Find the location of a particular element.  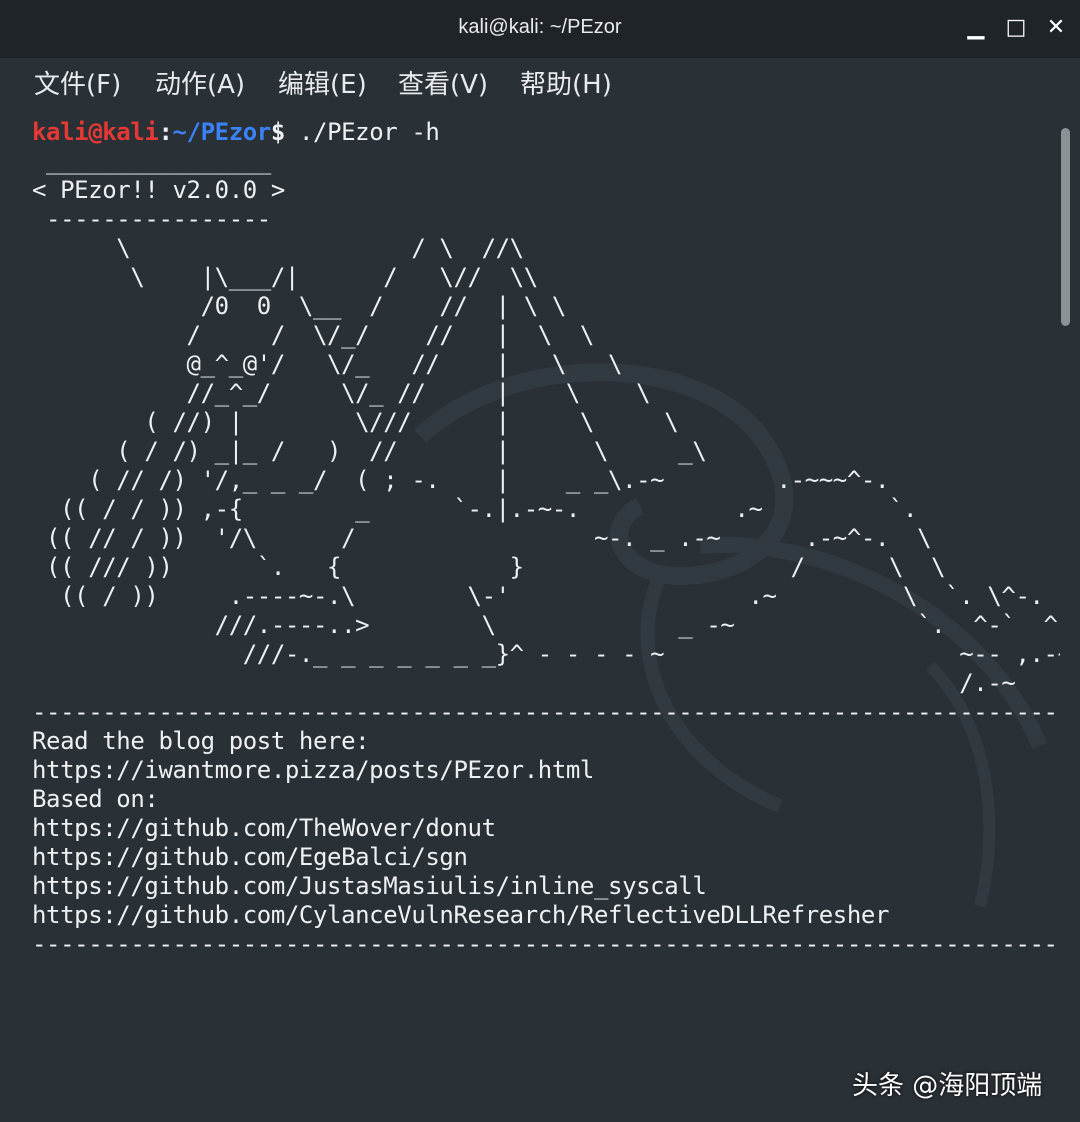

menu-file: 文件(F) is located at coordinates (77, 82).